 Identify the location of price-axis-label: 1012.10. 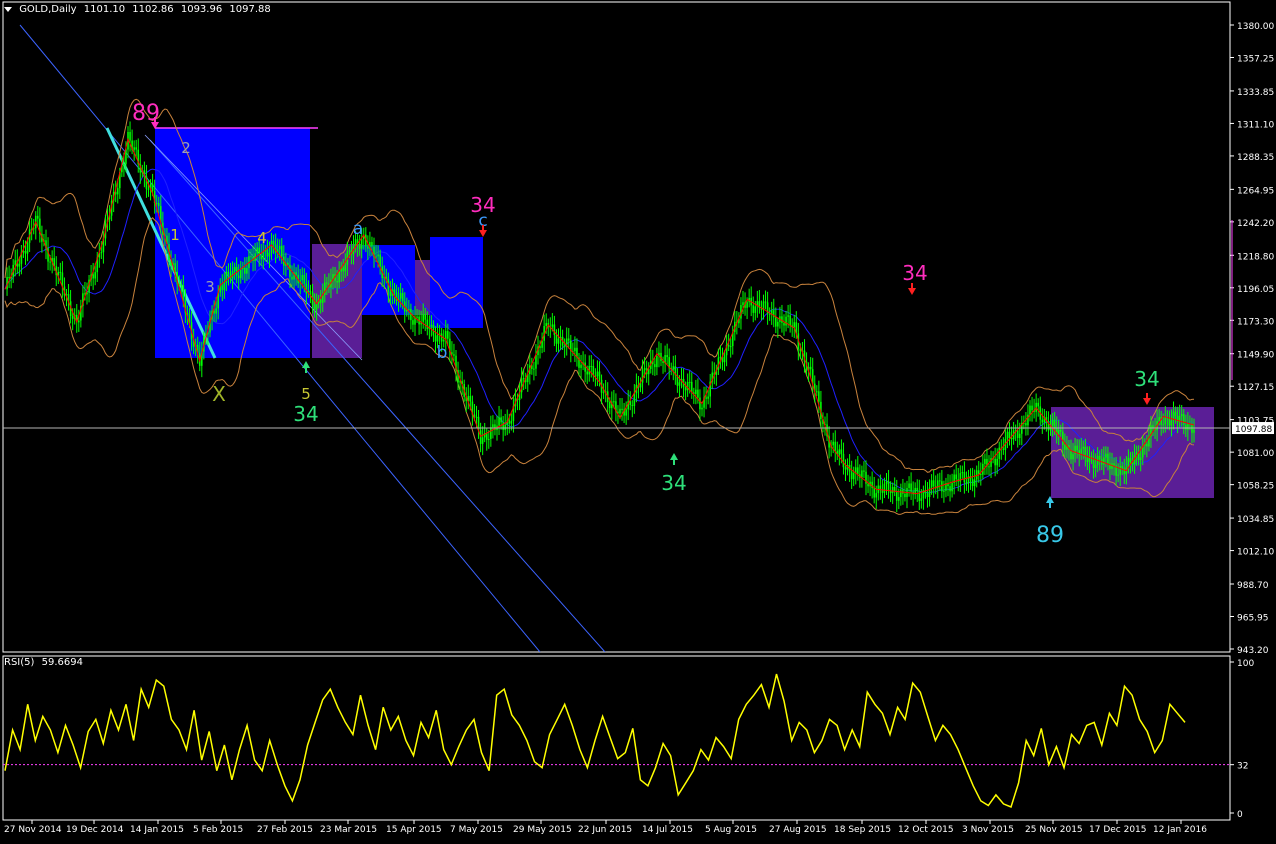
(1255, 553).